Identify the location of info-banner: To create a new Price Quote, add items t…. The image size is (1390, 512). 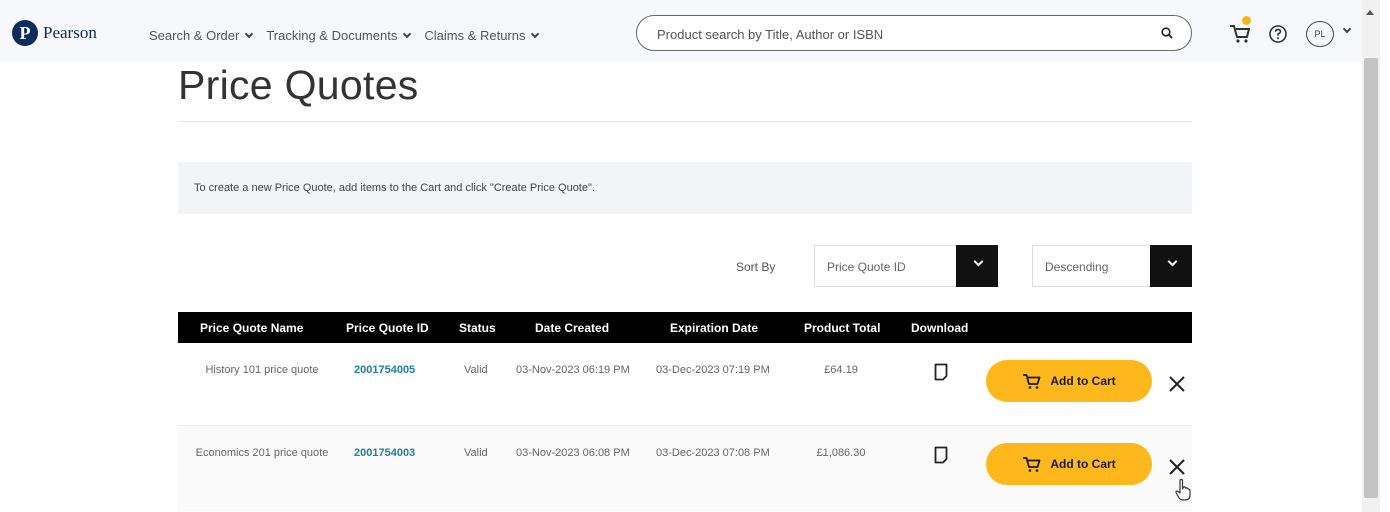
(685, 188).